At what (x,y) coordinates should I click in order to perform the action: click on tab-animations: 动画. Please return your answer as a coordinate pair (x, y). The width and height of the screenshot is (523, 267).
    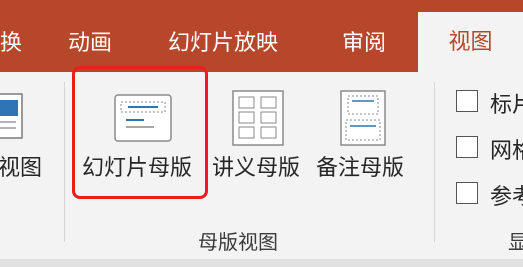
    Looking at the image, I should click on (90, 44).